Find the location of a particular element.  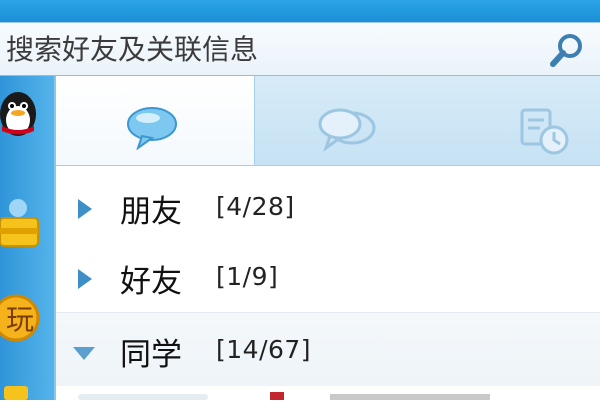

contact-row-partial is located at coordinates (300, 393).